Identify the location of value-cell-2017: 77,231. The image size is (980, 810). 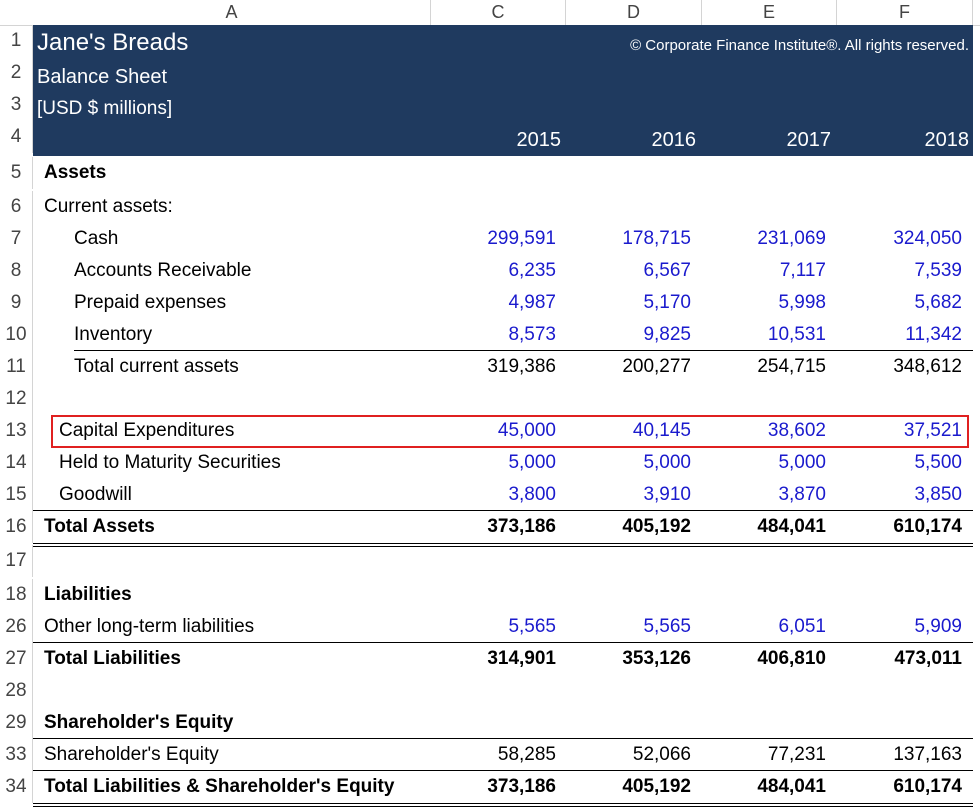
(761, 755).